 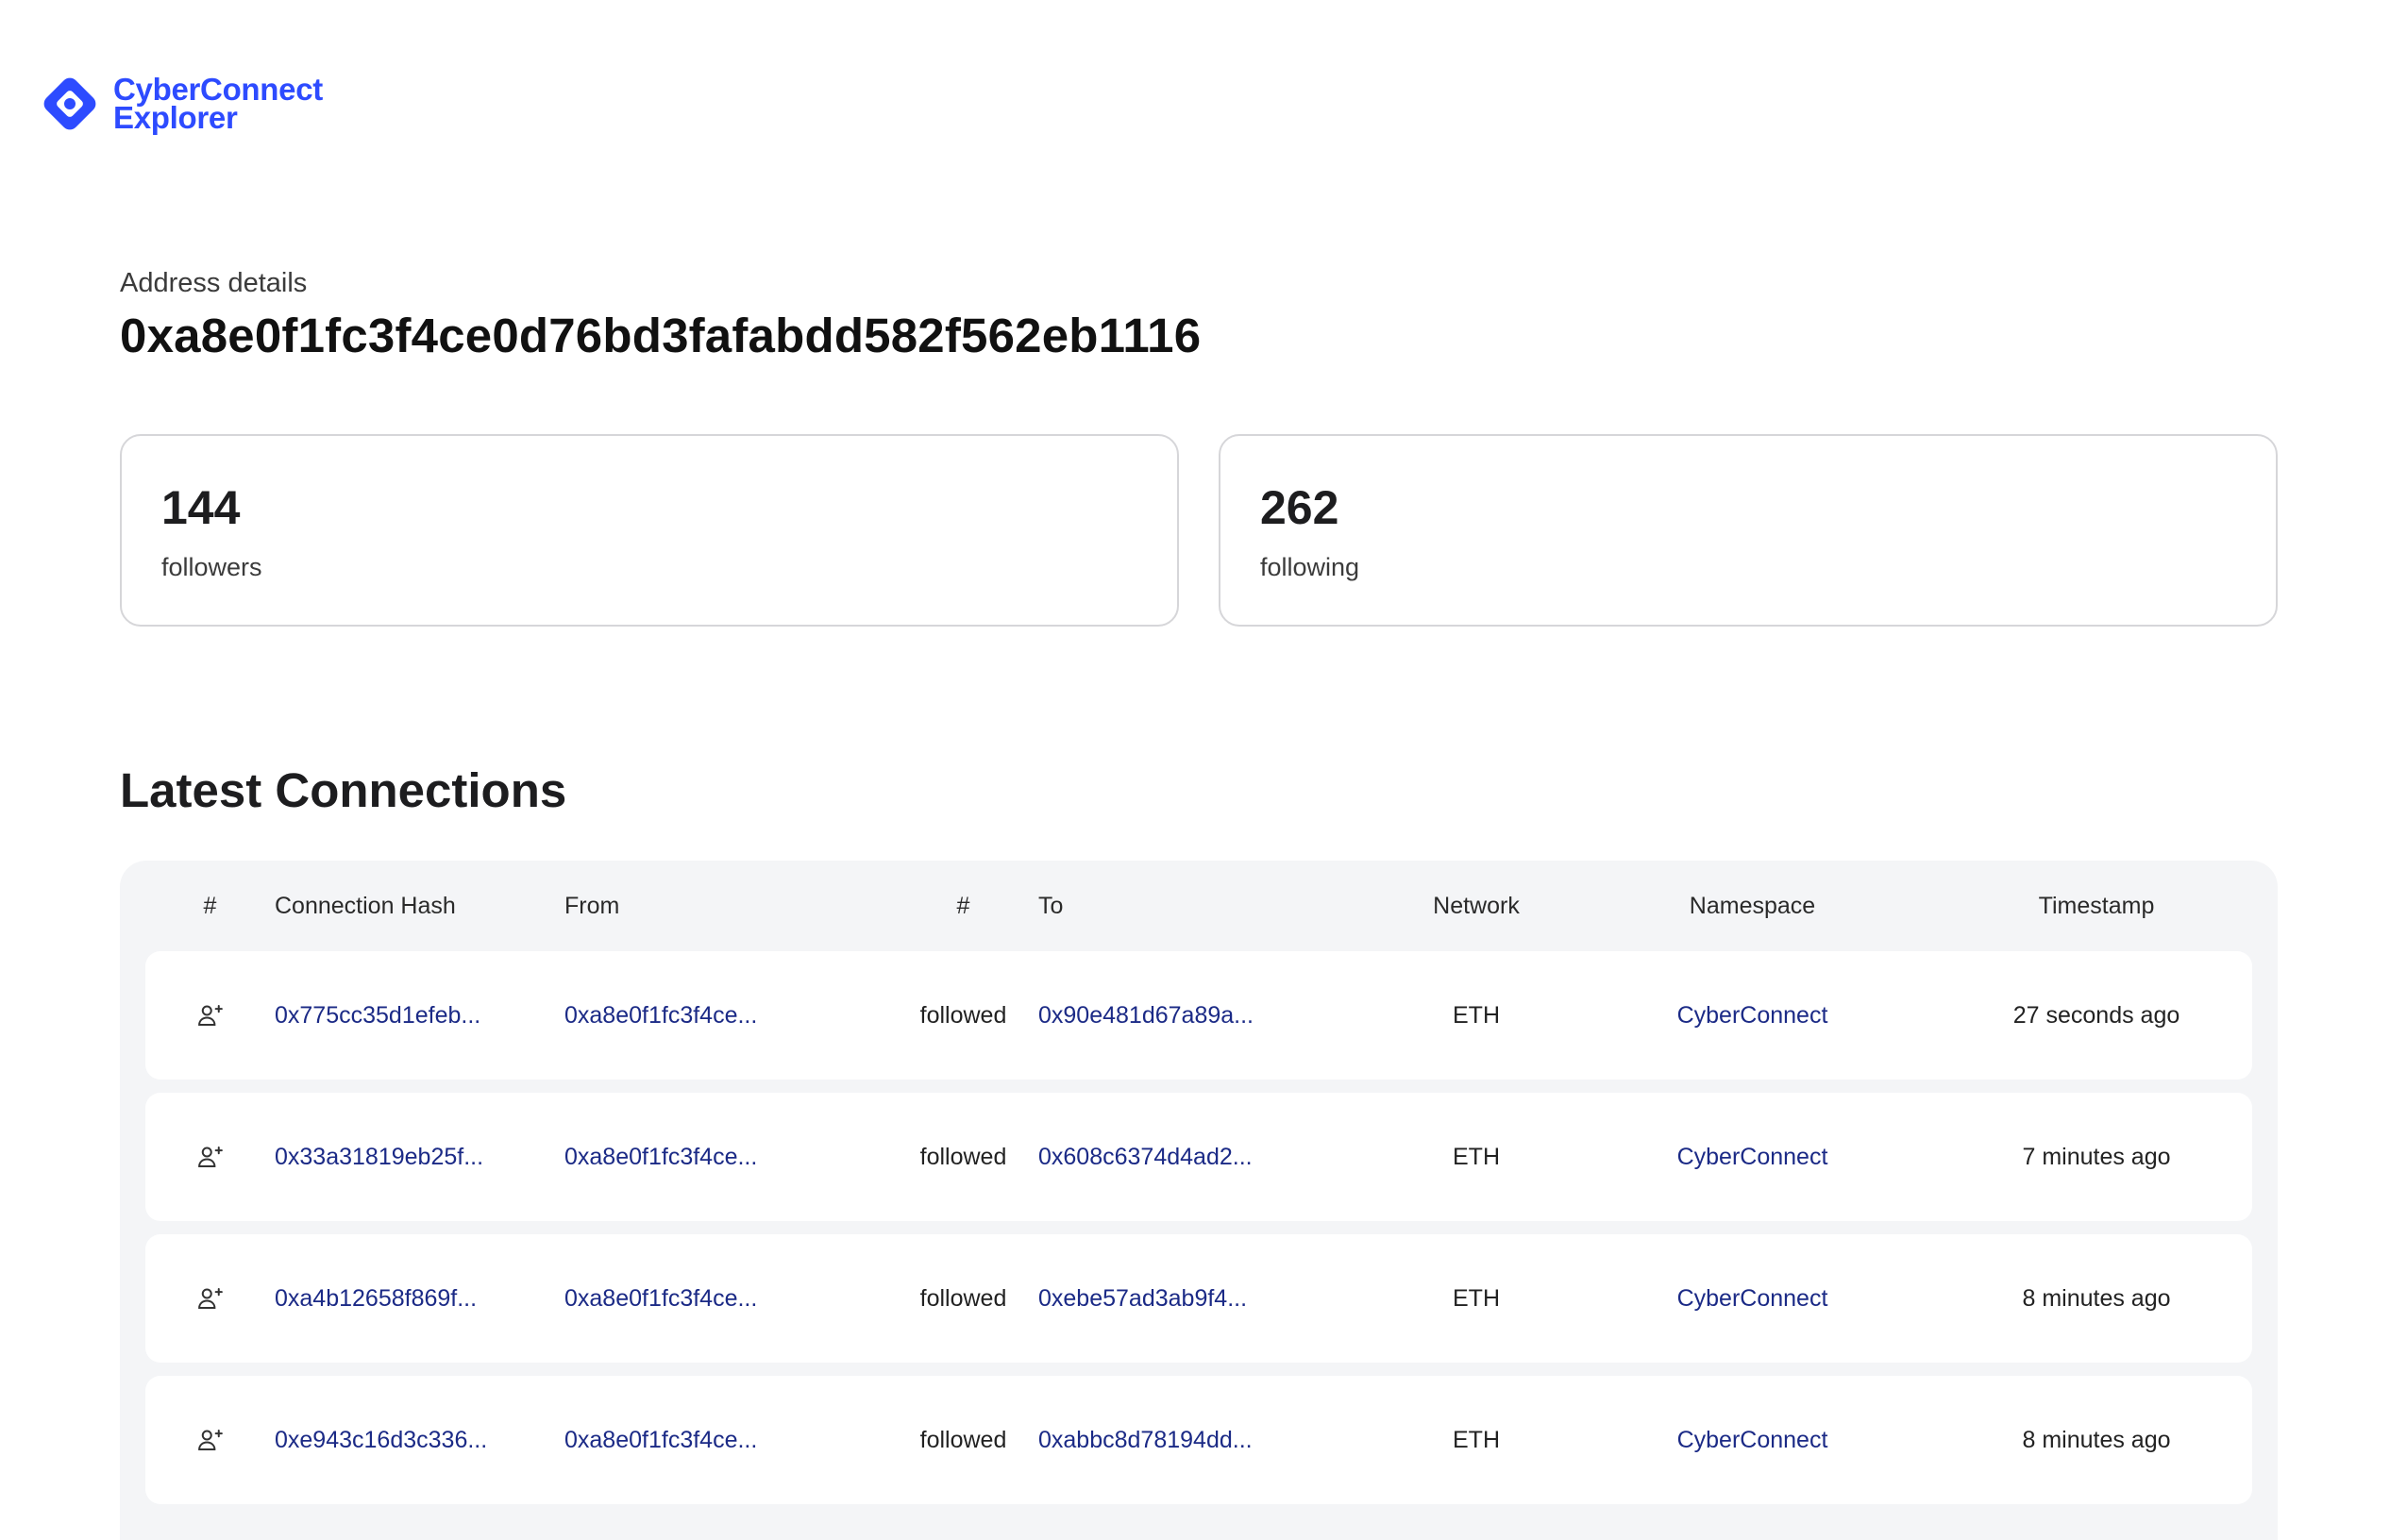 What do you see at coordinates (1748, 530) in the screenshot?
I see `following-card: 262 following` at bounding box center [1748, 530].